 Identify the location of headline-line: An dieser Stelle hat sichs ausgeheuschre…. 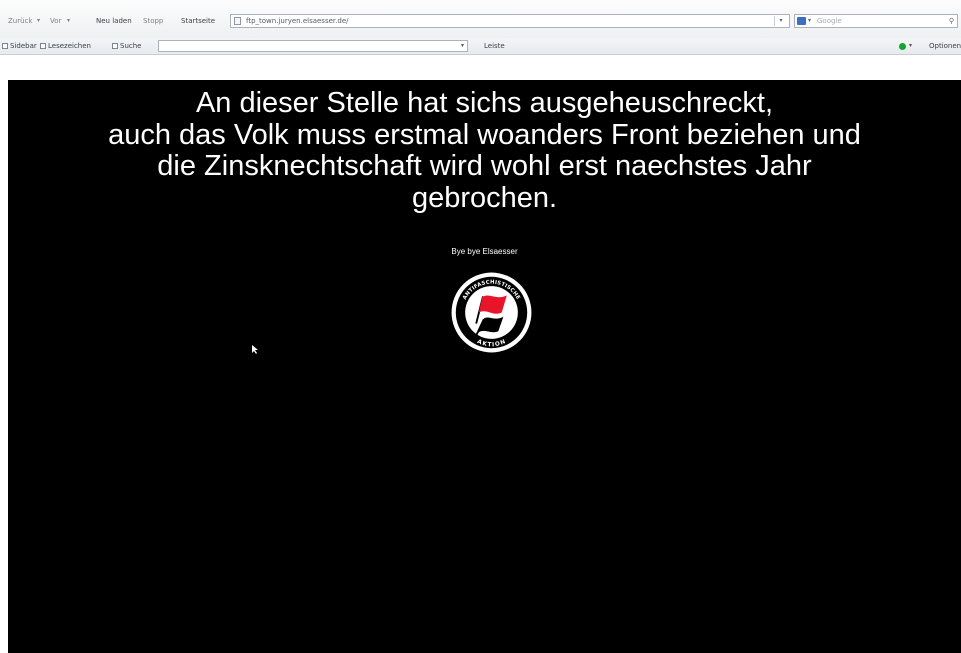
(484, 103).